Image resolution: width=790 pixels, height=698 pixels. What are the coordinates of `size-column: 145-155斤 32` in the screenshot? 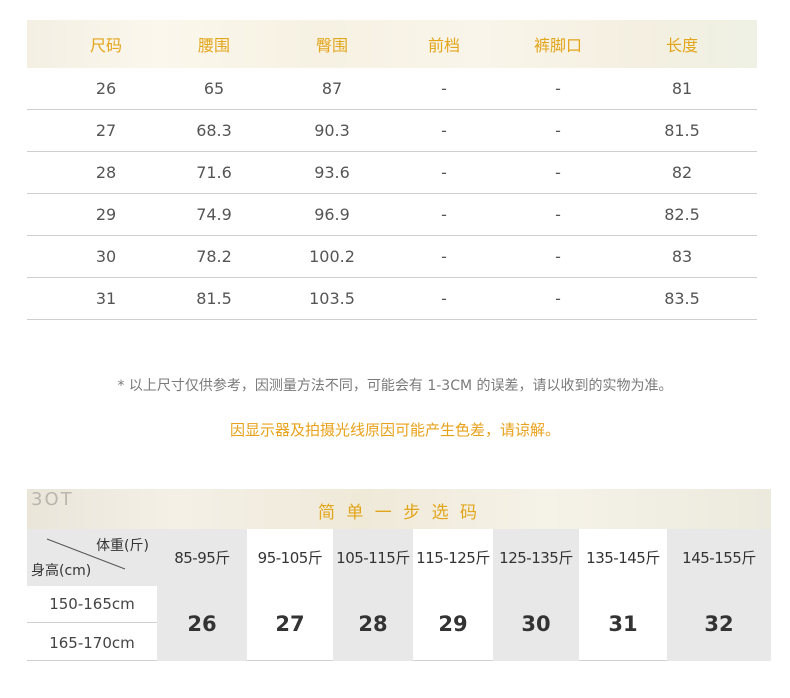 It's located at (719, 595).